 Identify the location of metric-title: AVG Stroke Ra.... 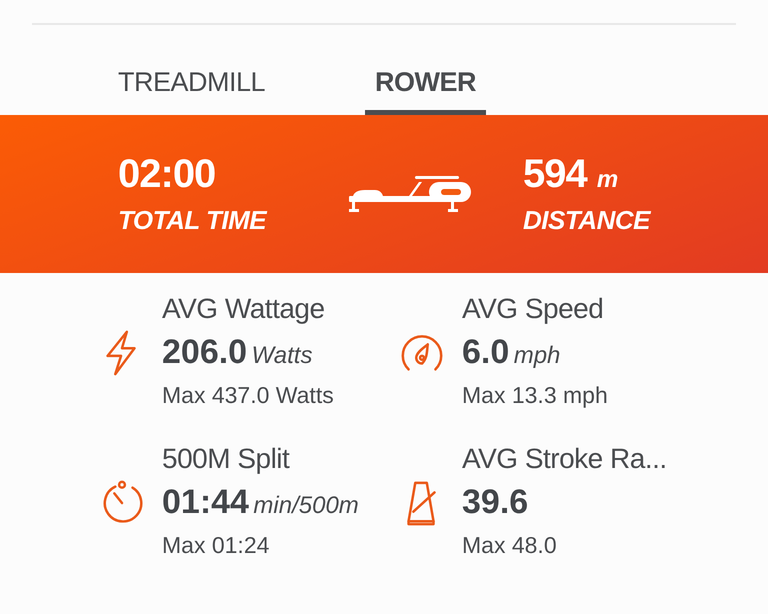
(564, 459).